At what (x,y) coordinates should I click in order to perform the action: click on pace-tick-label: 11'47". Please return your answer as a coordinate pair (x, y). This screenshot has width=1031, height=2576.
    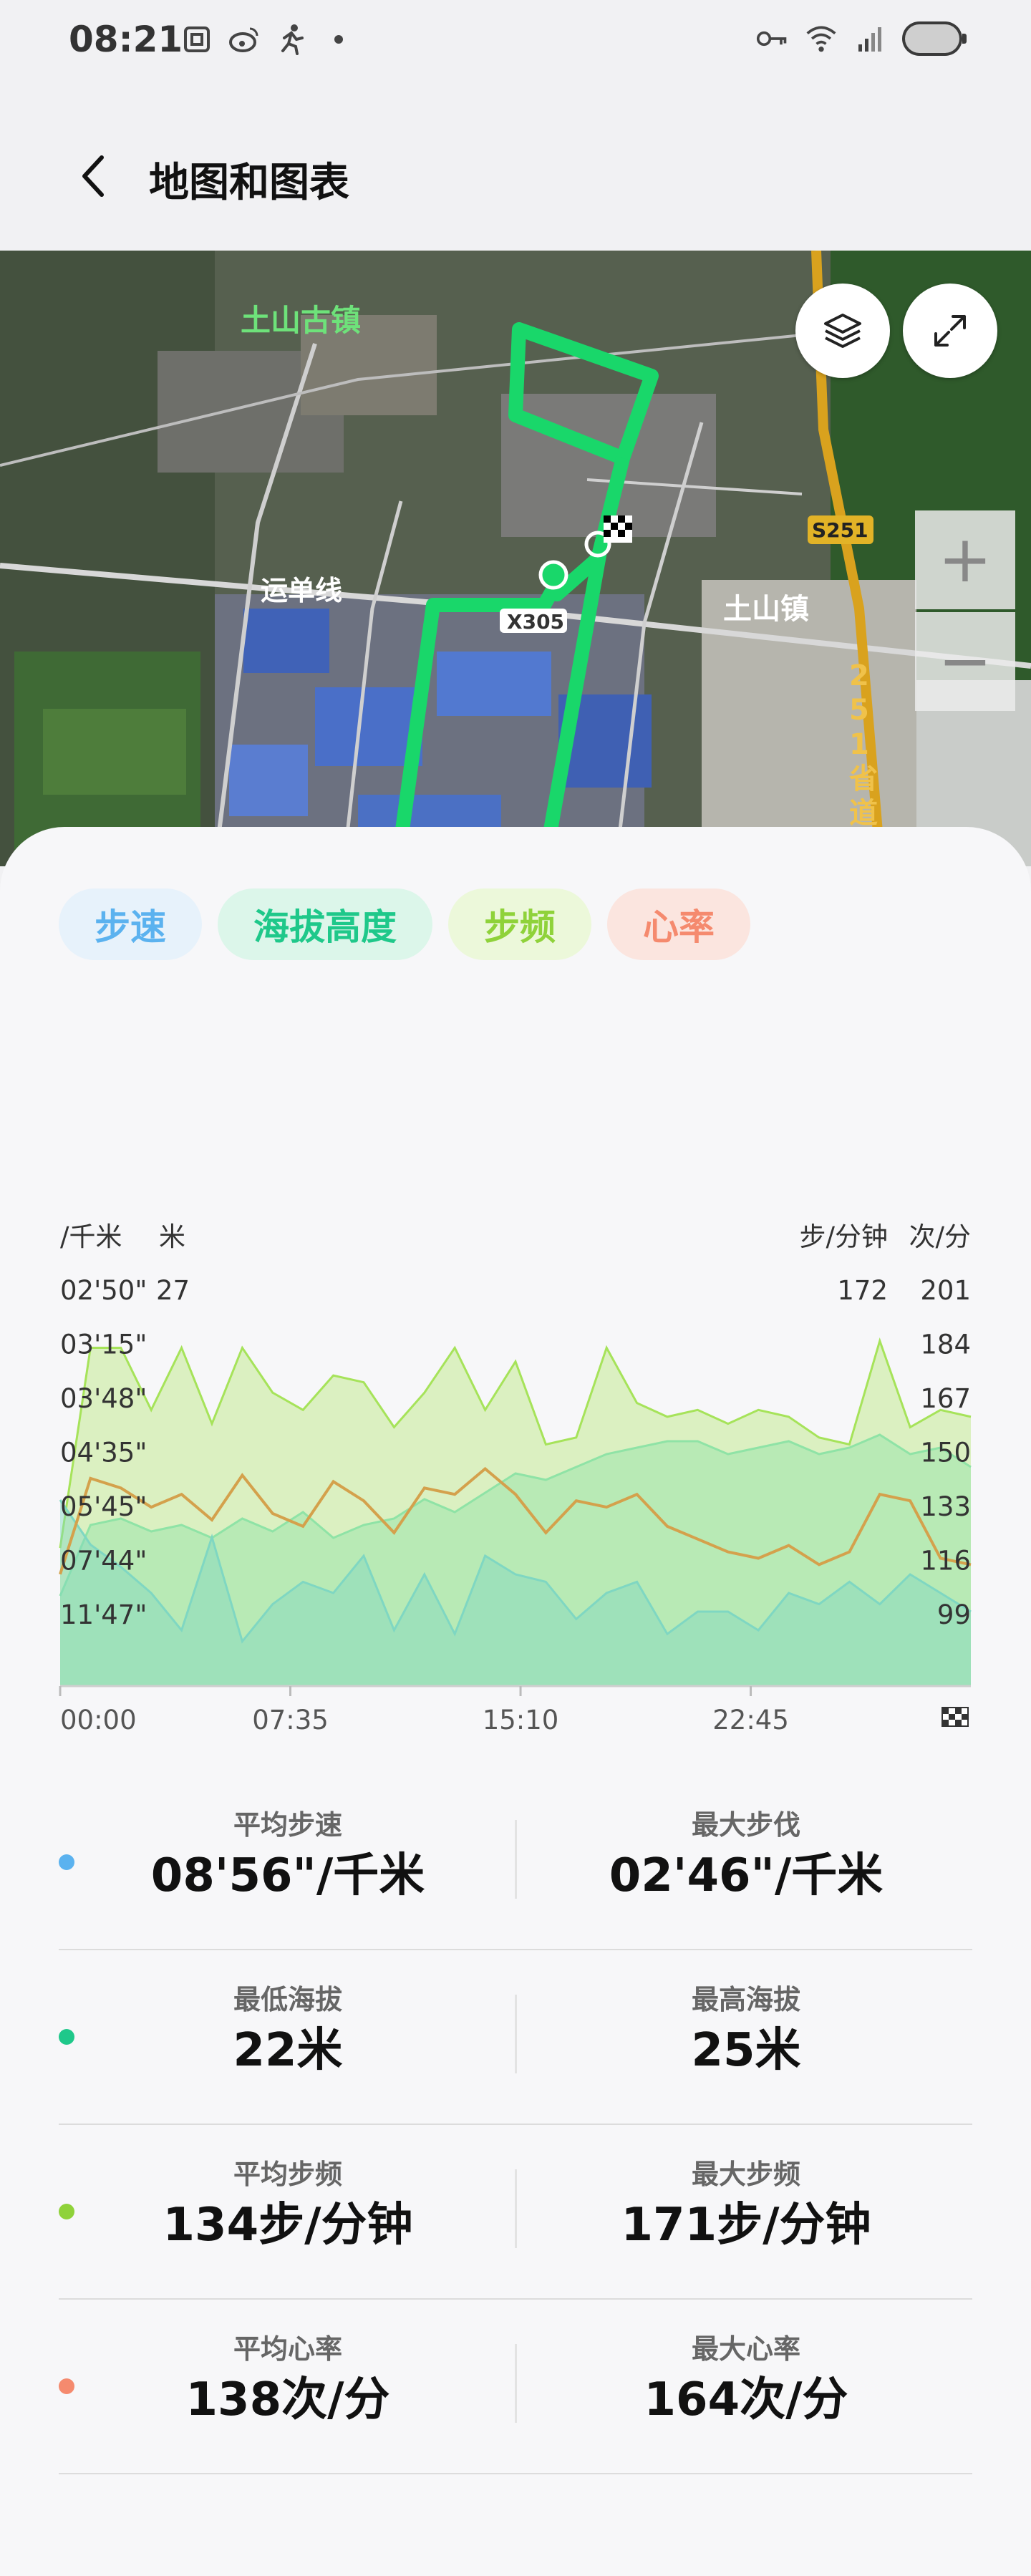
    Looking at the image, I should click on (104, 1614).